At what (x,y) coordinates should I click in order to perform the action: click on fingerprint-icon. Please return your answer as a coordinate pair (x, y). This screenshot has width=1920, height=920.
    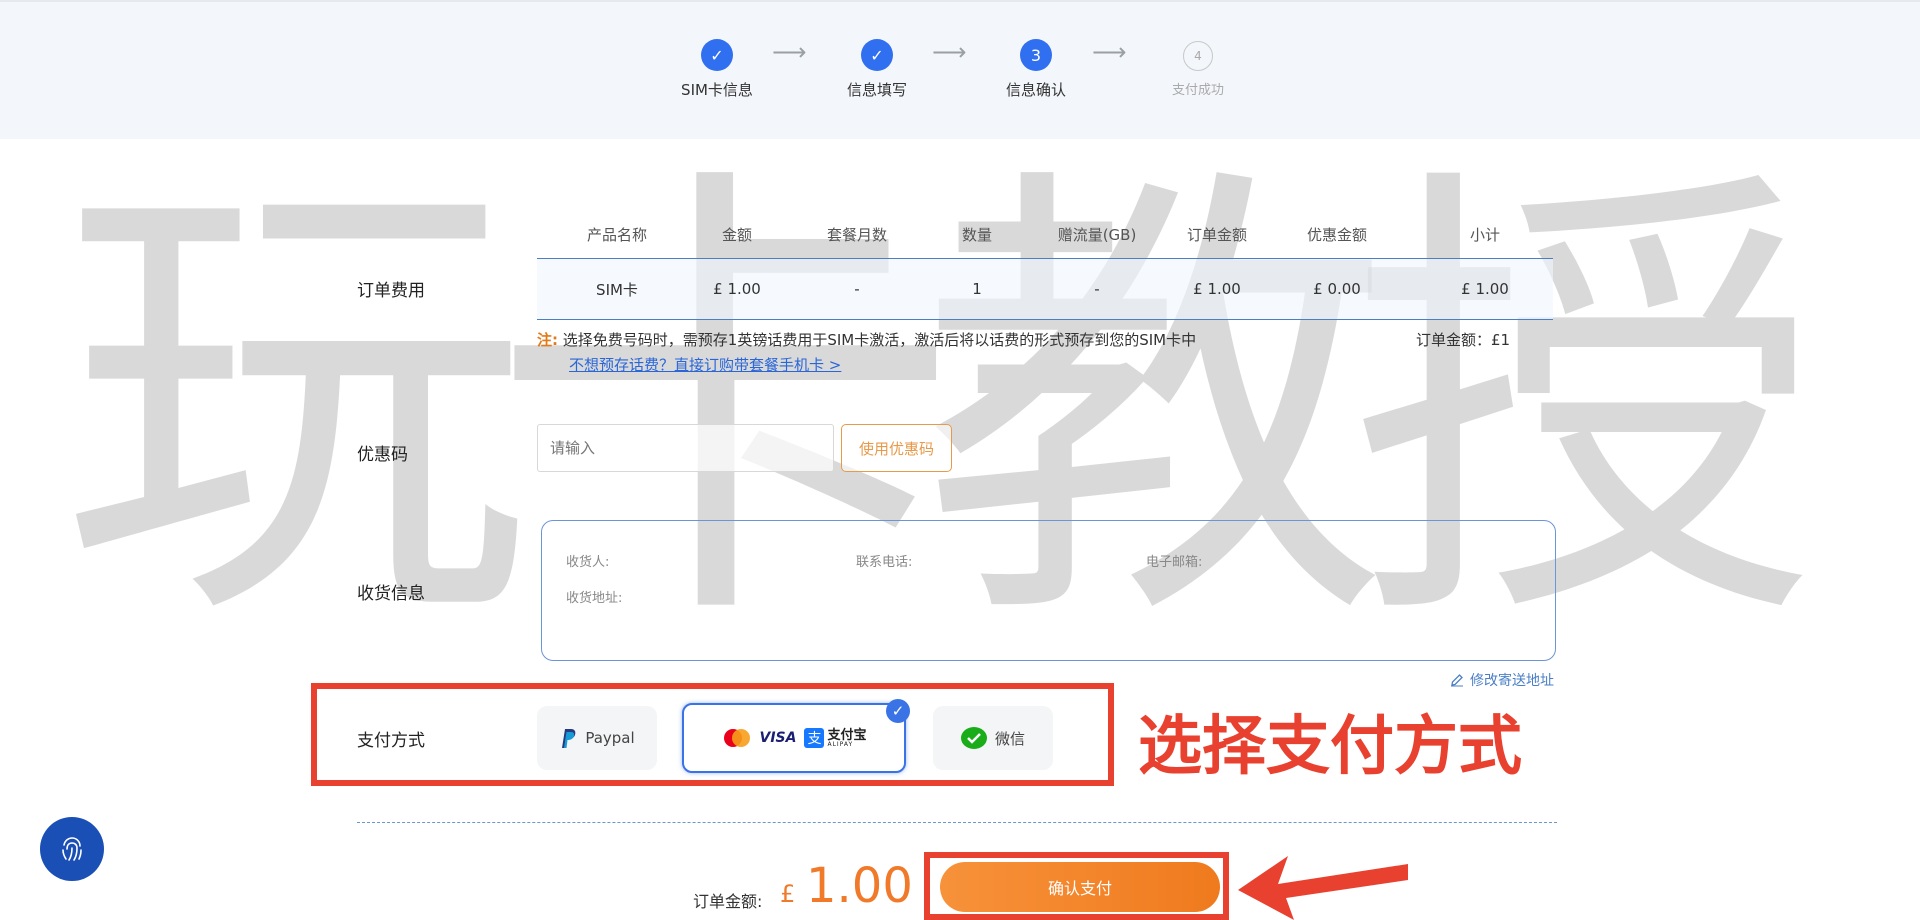
    Looking at the image, I should click on (72, 849).